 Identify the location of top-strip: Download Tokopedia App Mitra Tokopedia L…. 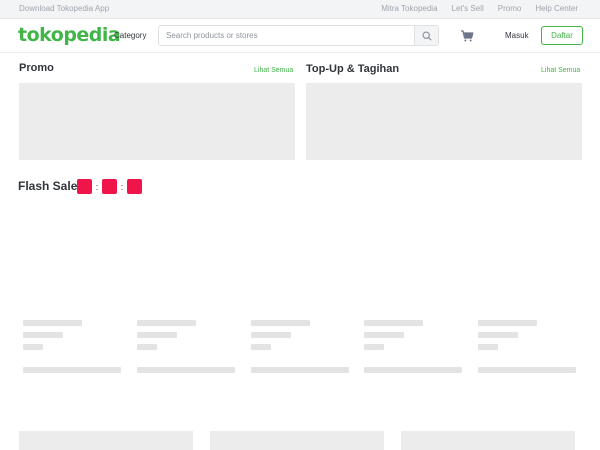
(300, 9).